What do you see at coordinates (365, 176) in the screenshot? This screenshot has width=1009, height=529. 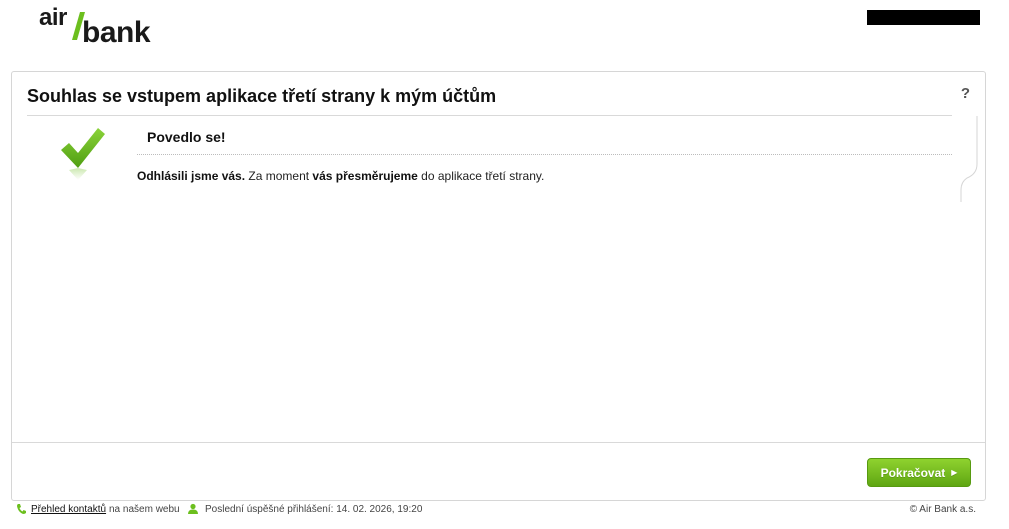 I see `message-redirect: vás přesměrujeme` at bounding box center [365, 176].